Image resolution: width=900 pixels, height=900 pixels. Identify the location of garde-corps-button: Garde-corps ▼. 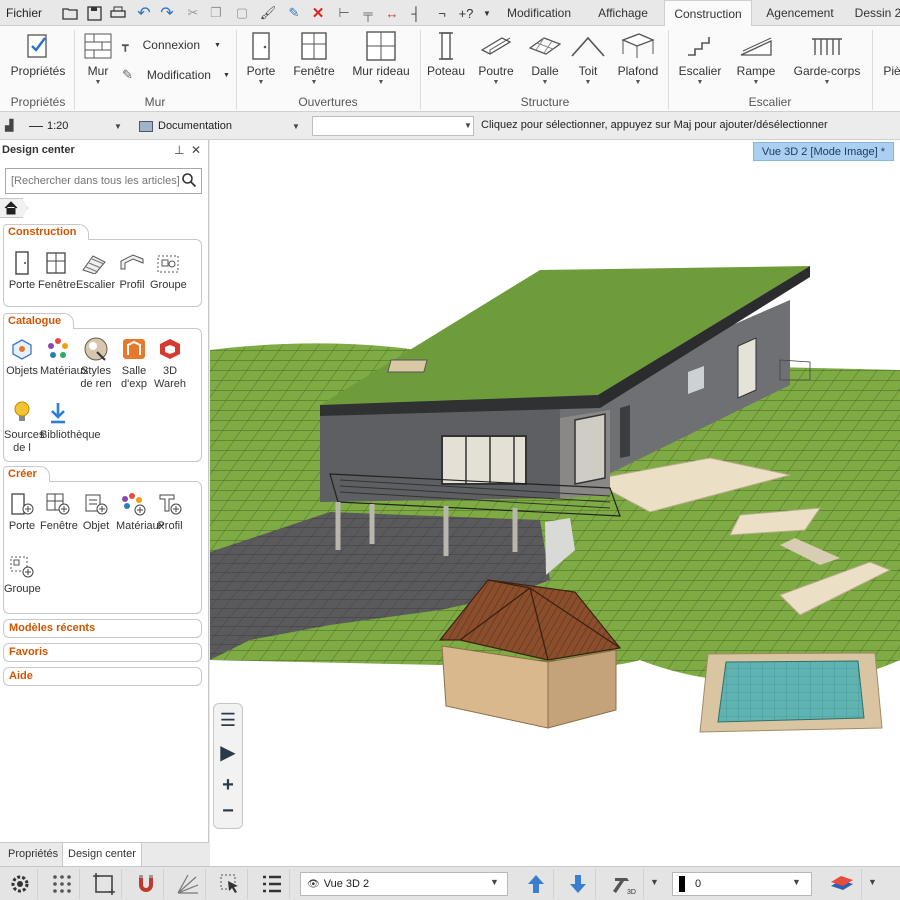
(827, 58).